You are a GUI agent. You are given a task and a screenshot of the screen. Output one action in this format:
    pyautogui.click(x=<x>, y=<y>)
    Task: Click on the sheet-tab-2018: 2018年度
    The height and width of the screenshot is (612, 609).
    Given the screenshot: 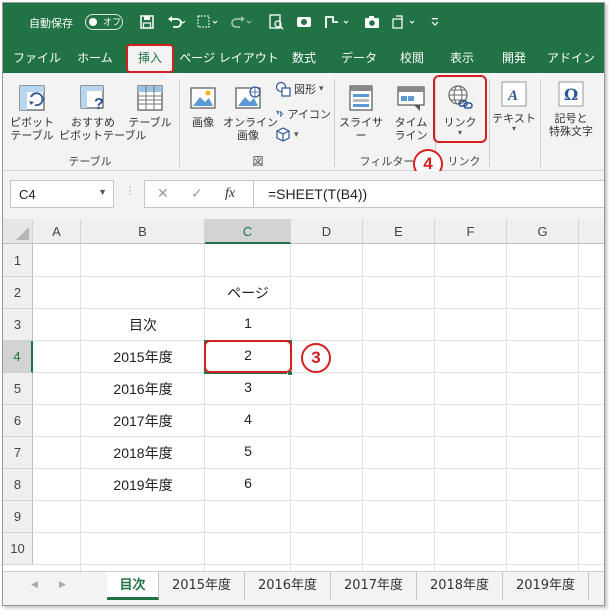 What is the action you would take?
    pyautogui.click(x=460, y=586)
    